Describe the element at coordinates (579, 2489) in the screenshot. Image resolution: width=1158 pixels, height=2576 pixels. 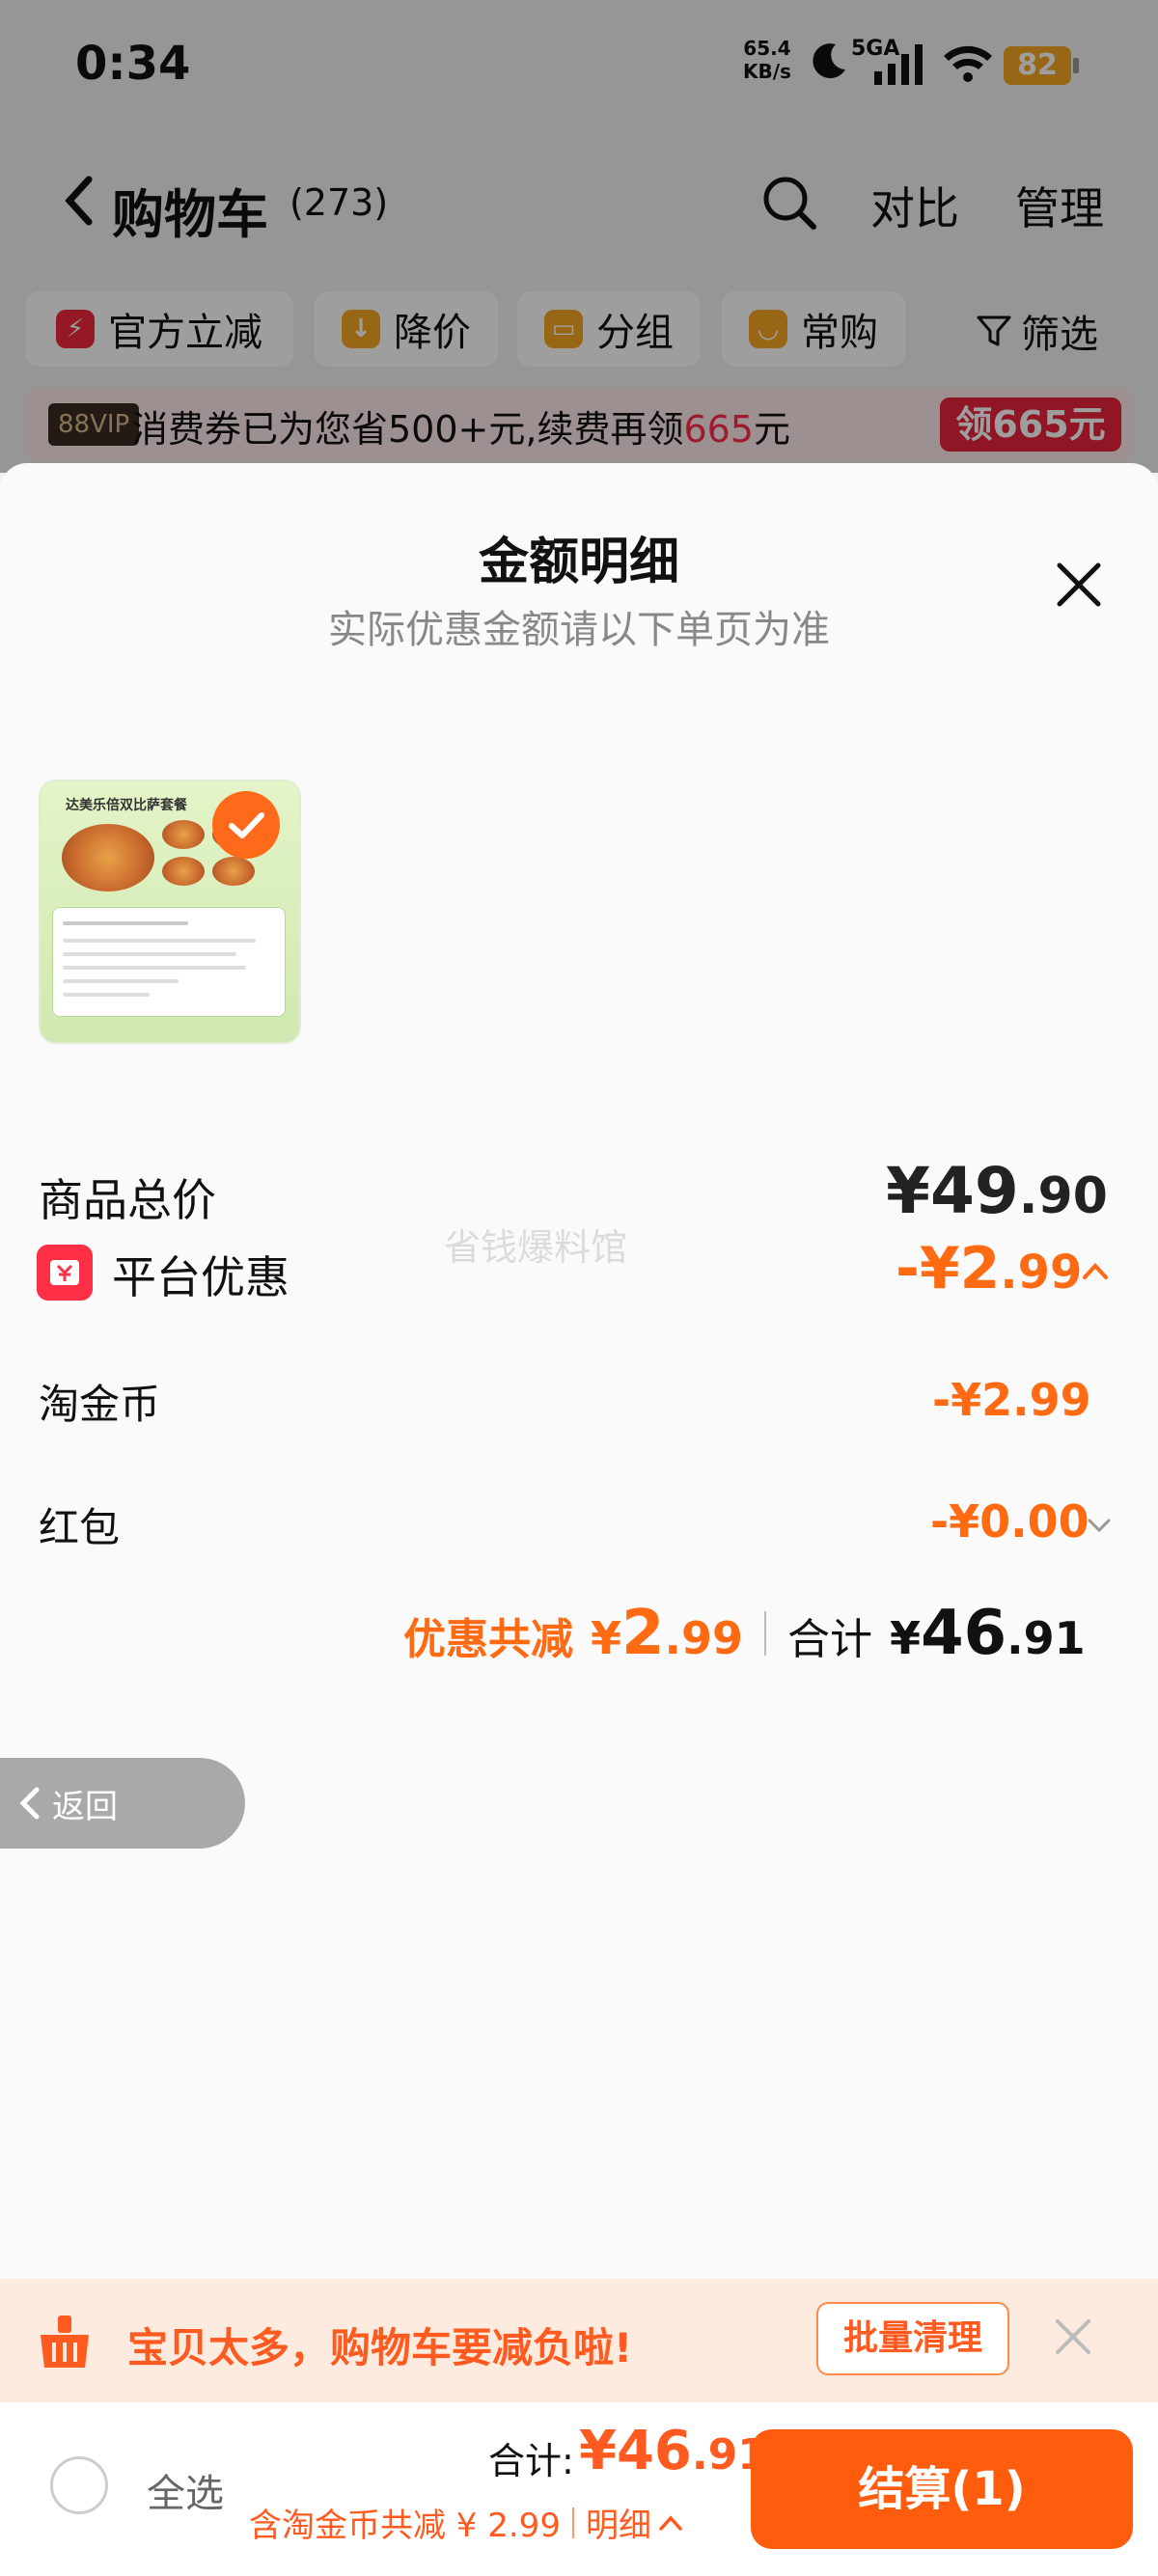
I see `checkout-bar: 全选 合计: ¥46.91 含淘金币共减 ¥ 2.99 明细 结算(1)` at that location.